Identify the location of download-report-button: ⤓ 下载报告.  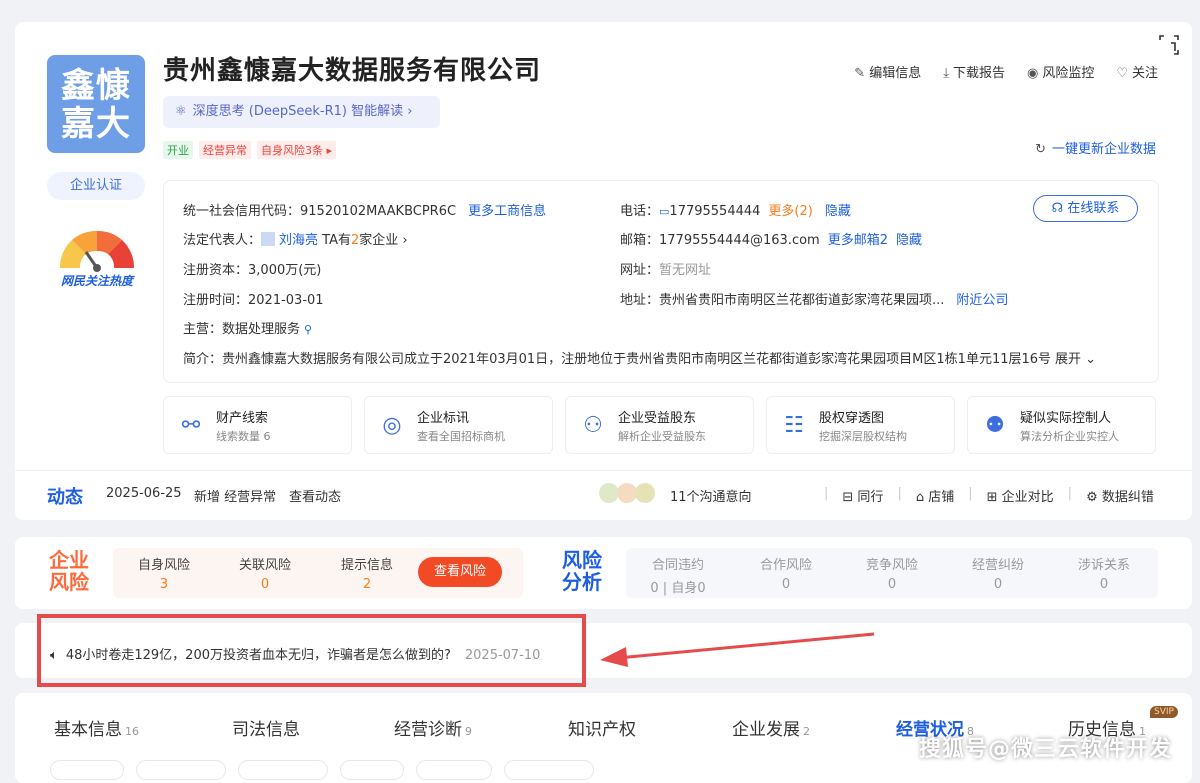
(974, 71).